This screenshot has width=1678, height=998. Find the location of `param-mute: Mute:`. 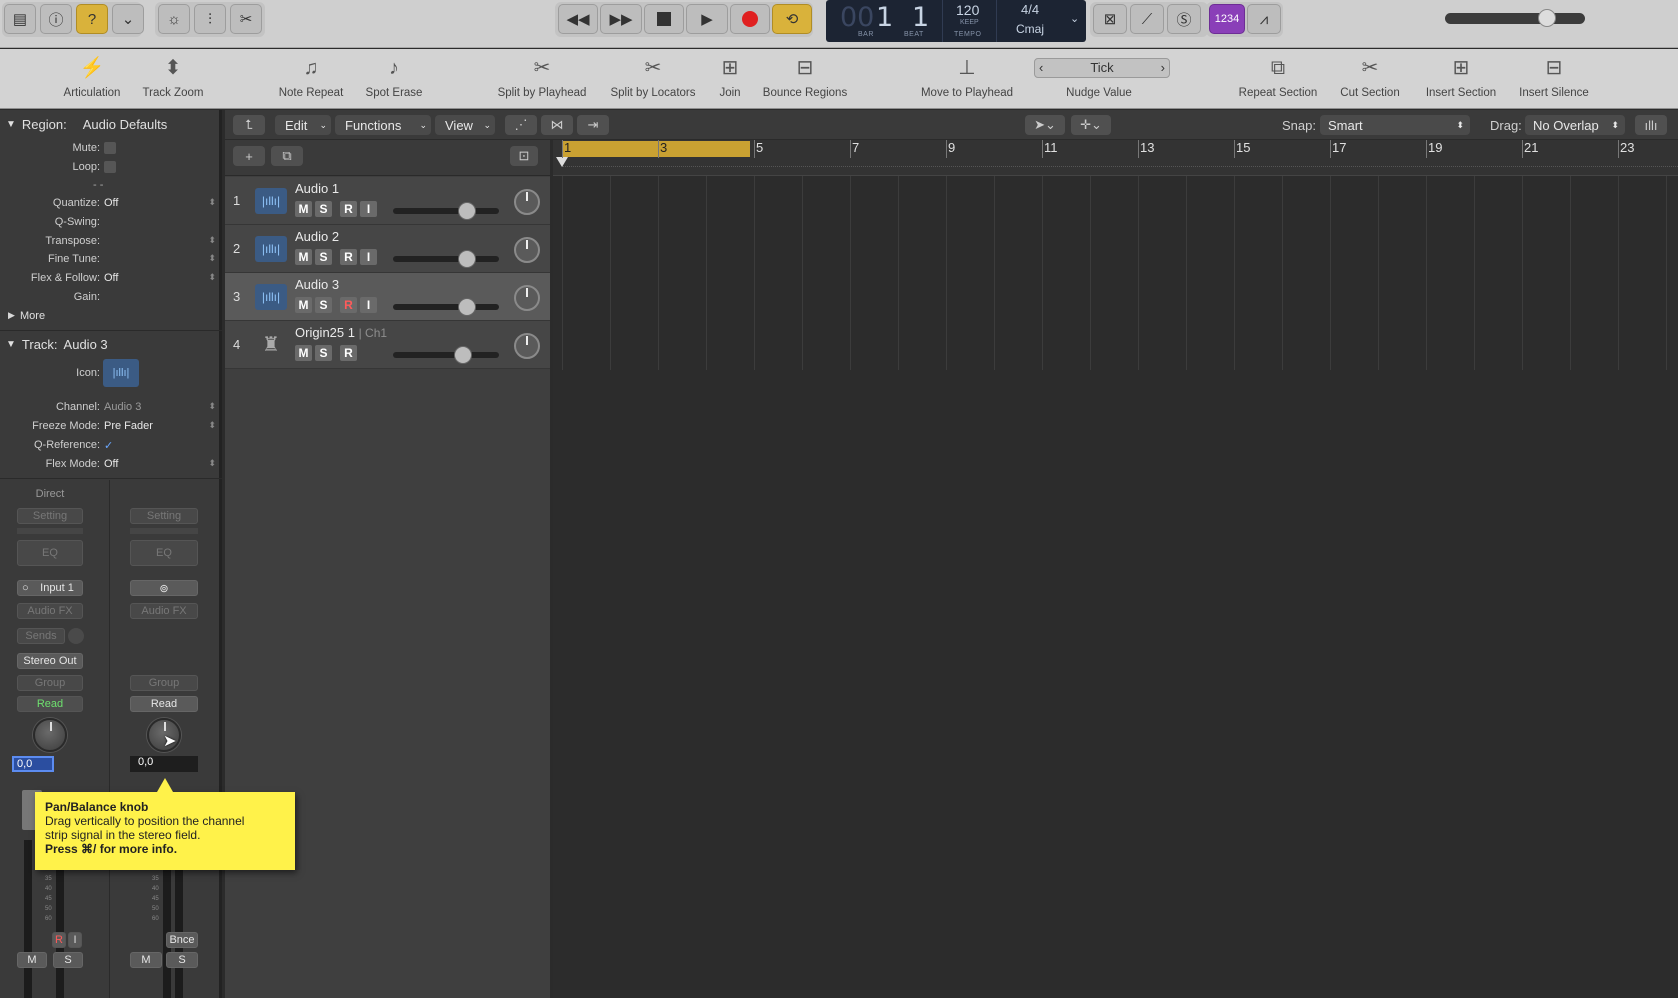

param-mute: Mute: is located at coordinates (111, 151).